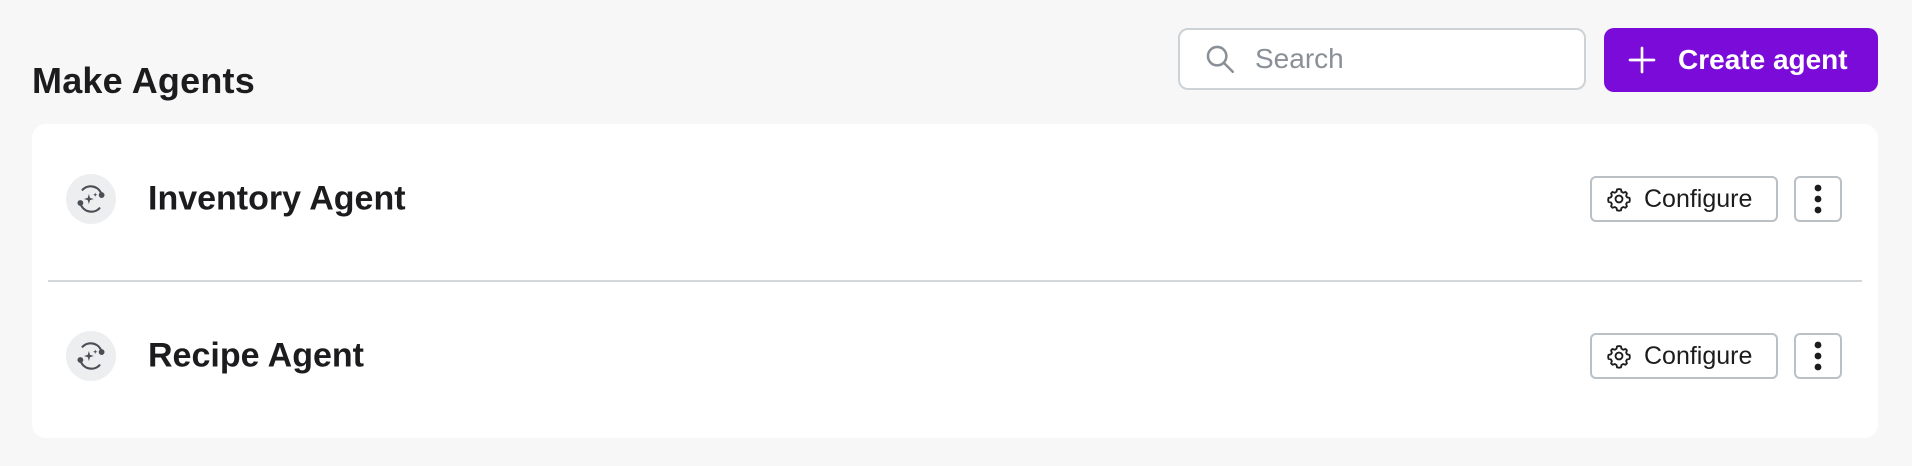  Describe the element at coordinates (1642, 60) in the screenshot. I see `plus-icon` at that location.